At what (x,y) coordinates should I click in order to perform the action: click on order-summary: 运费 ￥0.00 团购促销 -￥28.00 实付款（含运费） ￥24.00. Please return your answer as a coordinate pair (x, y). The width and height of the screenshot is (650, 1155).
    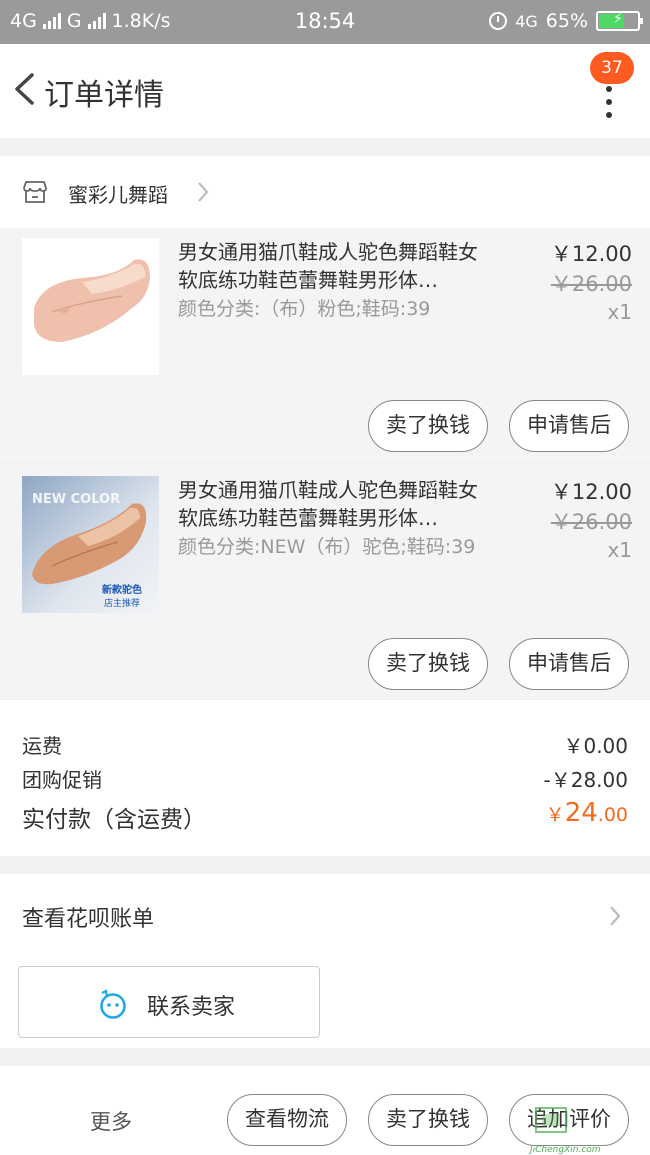
    Looking at the image, I should click on (325, 778).